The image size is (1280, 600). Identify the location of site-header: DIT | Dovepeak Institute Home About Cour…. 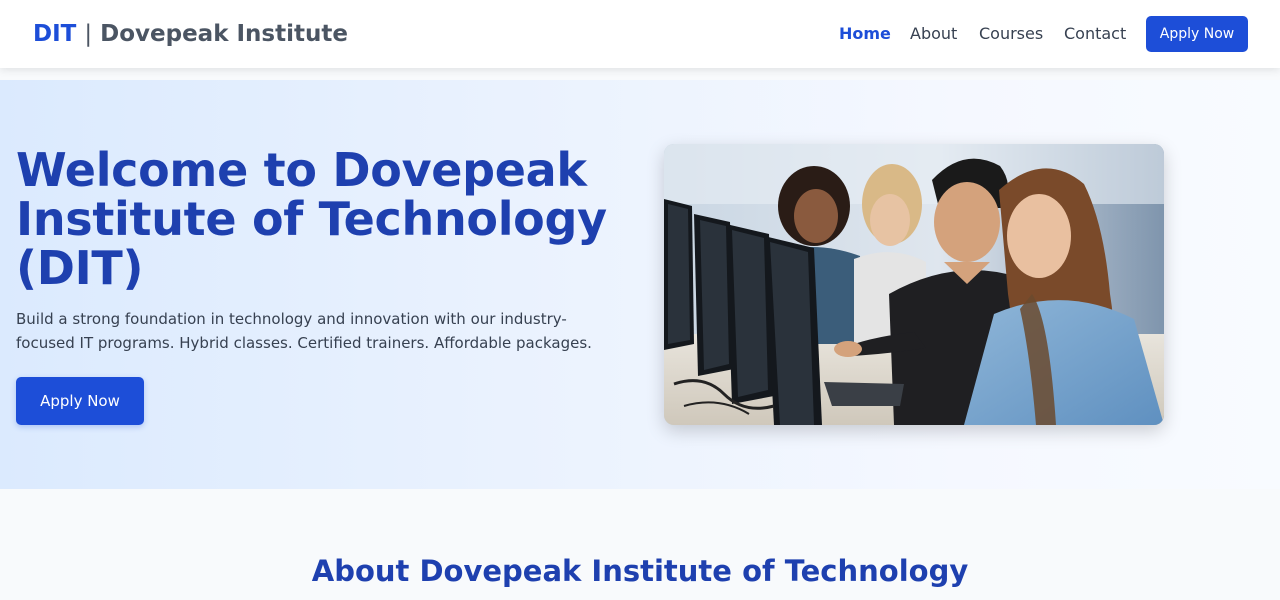
(640, 34).